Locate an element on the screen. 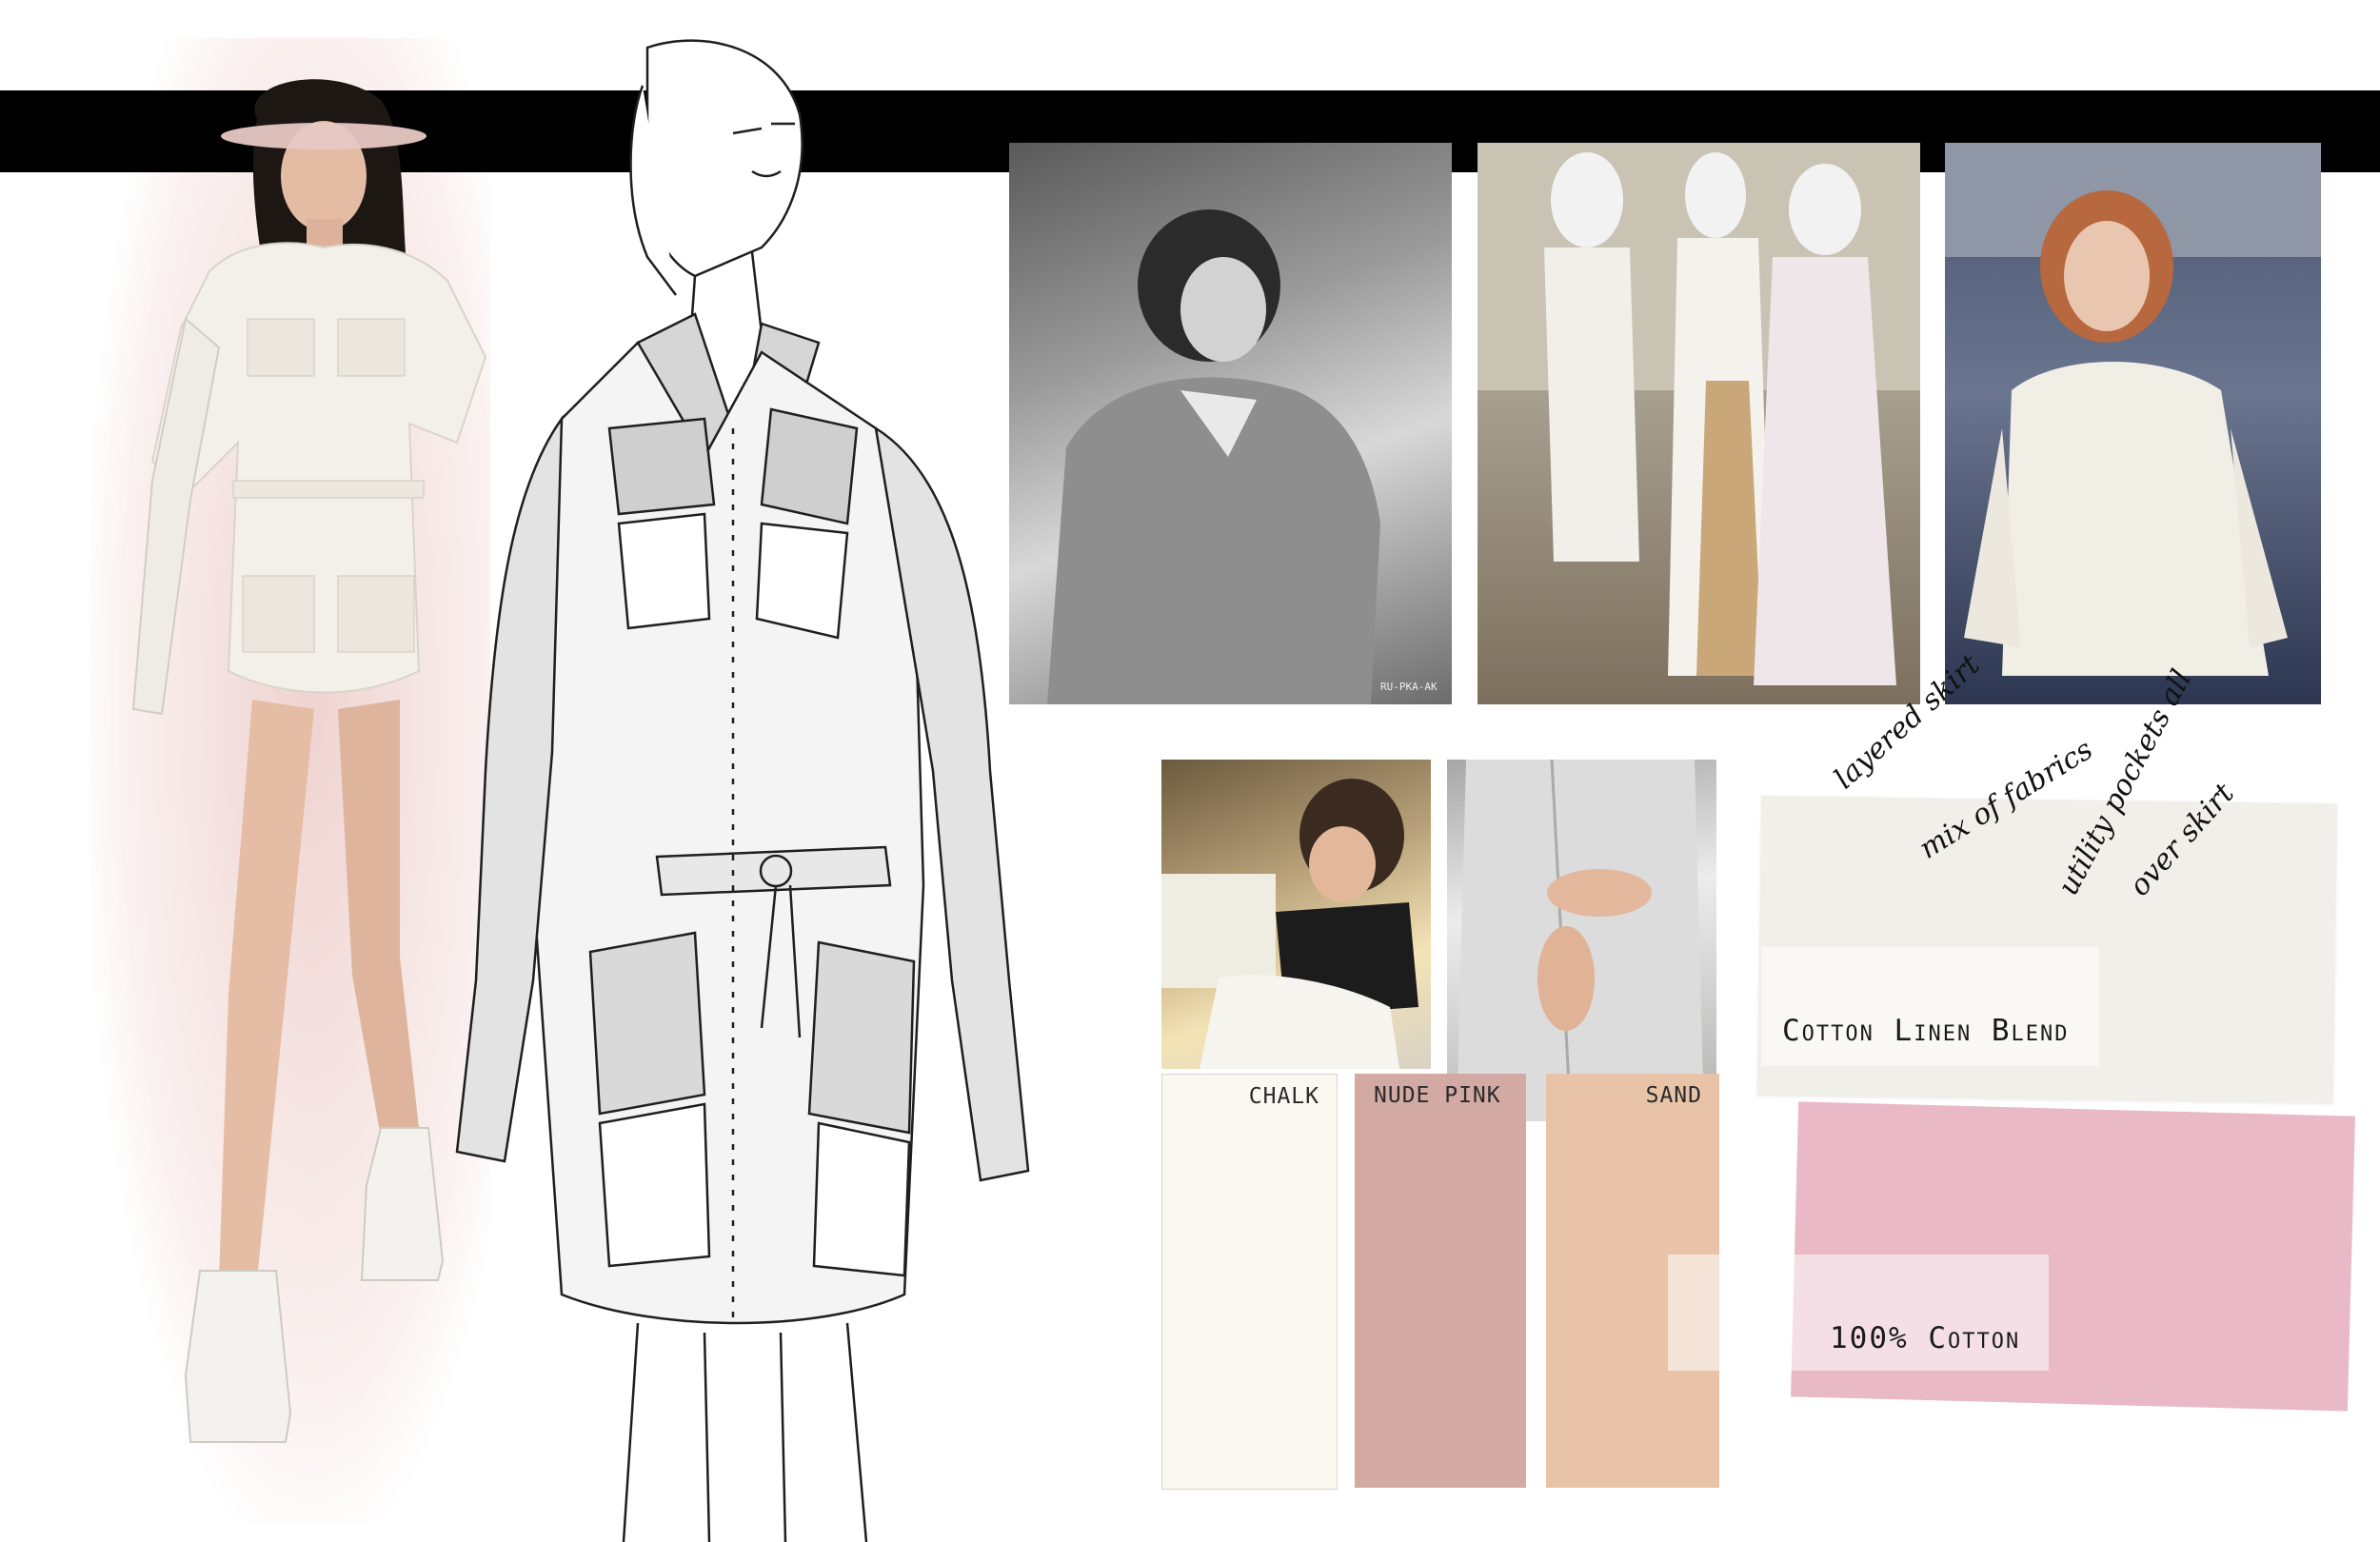 This screenshot has height=1542, width=2380. swatch-sand-label: SAND is located at coordinates (1673, 1096).